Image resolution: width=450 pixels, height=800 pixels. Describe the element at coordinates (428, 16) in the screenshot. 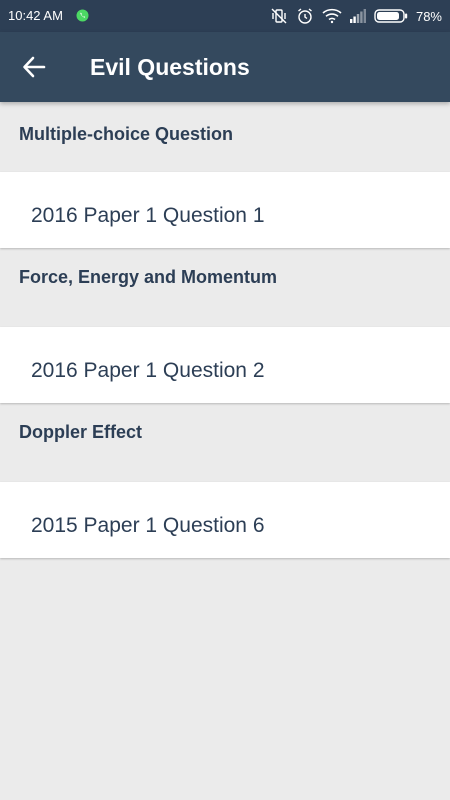

I see `battery-percent: 78%` at that location.